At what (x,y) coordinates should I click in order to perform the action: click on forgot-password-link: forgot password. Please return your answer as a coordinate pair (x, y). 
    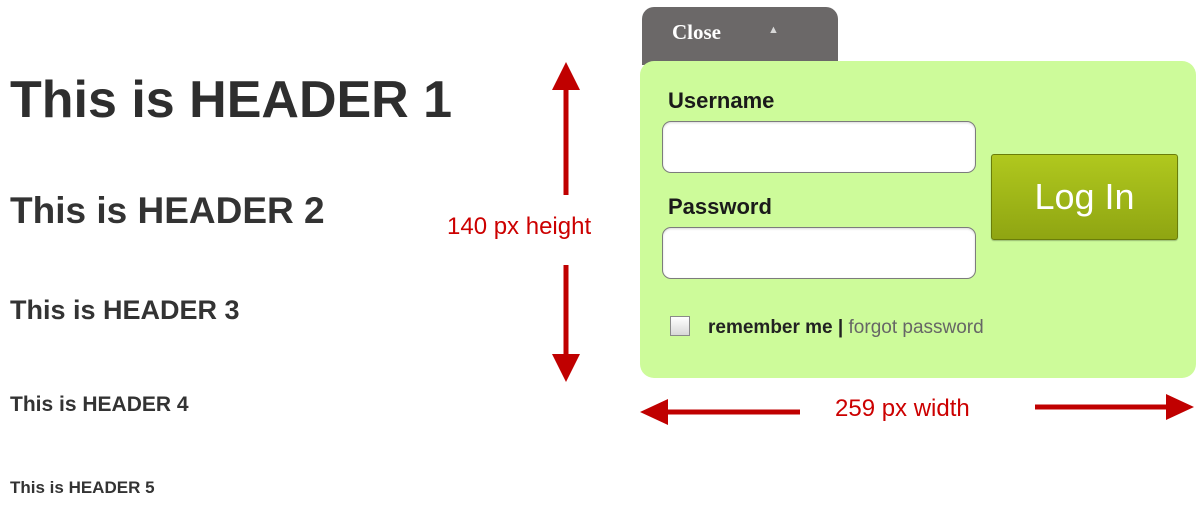
    Looking at the image, I should click on (916, 327).